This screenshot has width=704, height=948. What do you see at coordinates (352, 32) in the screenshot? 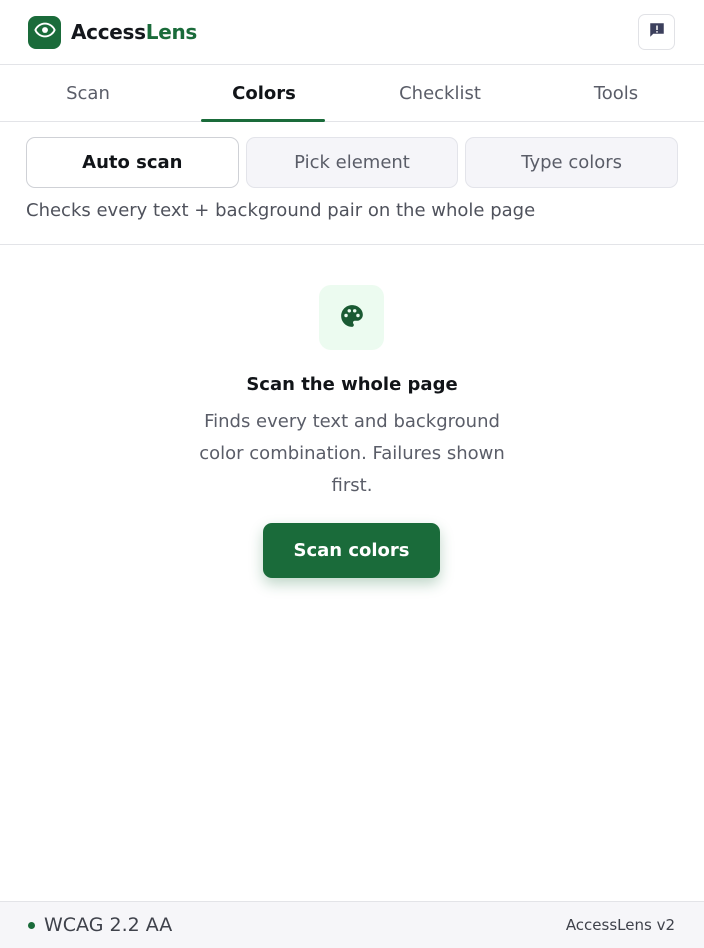
I see `app-header: AccessLens` at bounding box center [352, 32].